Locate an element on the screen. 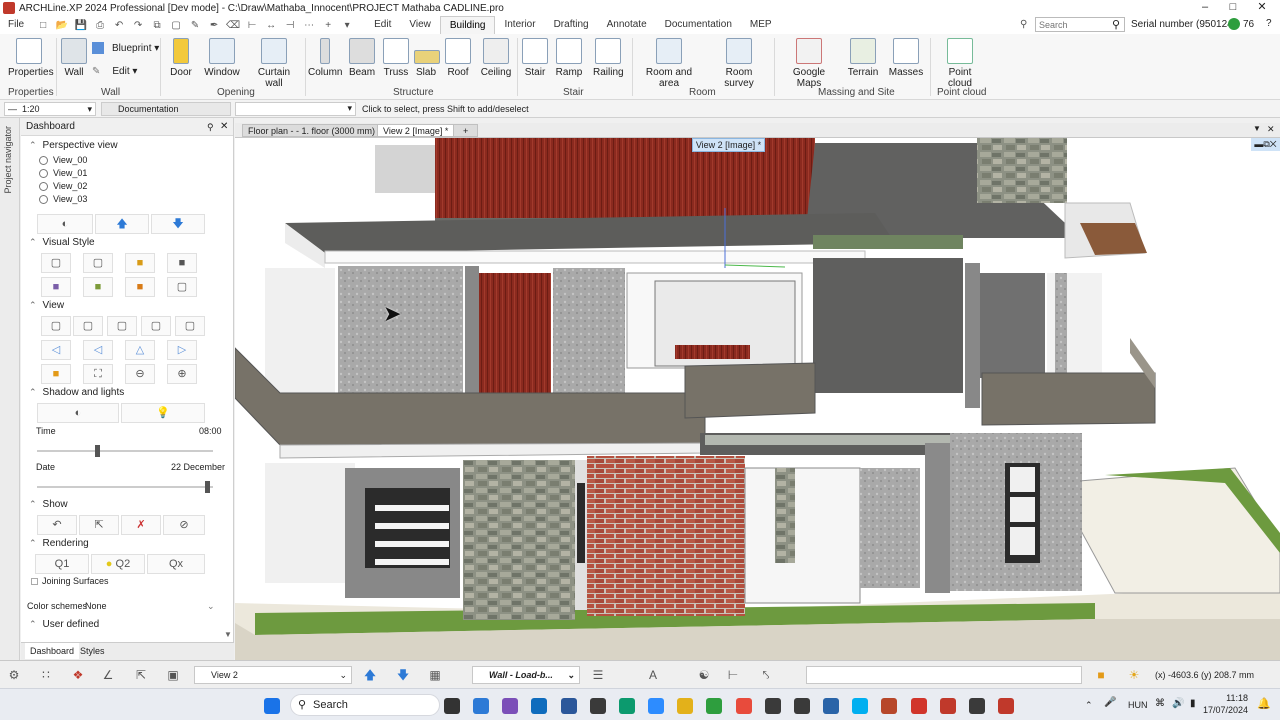 Image resolution: width=1280 pixels, height=720 pixels. curtain-wall-button: Curtain wall is located at coordinates (274, 63).